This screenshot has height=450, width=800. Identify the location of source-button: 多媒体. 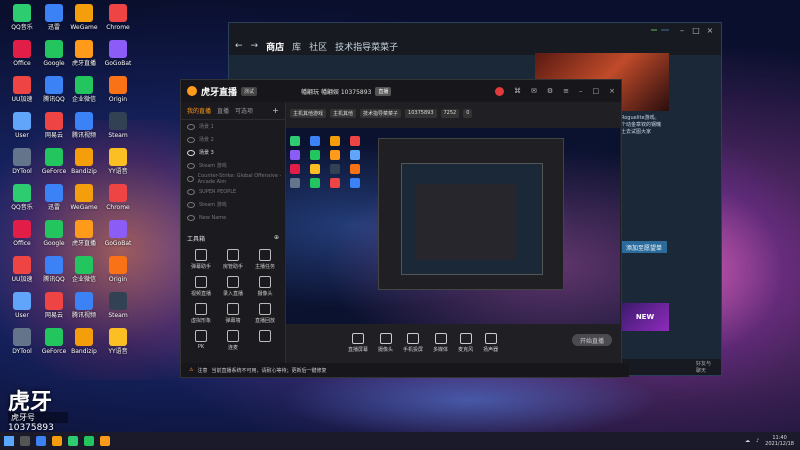
(440, 343).